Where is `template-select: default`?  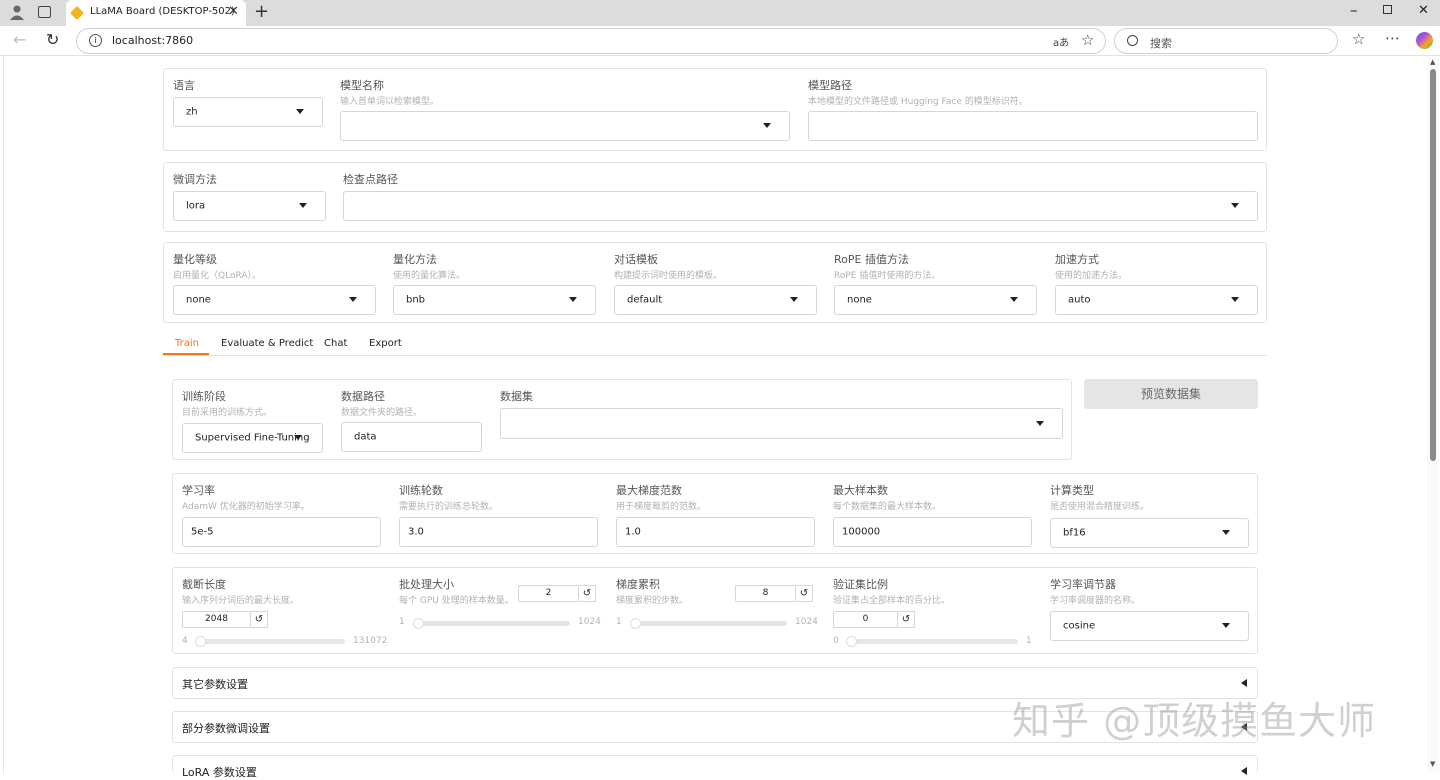 template-select: default is located at coordinates (715, 300).